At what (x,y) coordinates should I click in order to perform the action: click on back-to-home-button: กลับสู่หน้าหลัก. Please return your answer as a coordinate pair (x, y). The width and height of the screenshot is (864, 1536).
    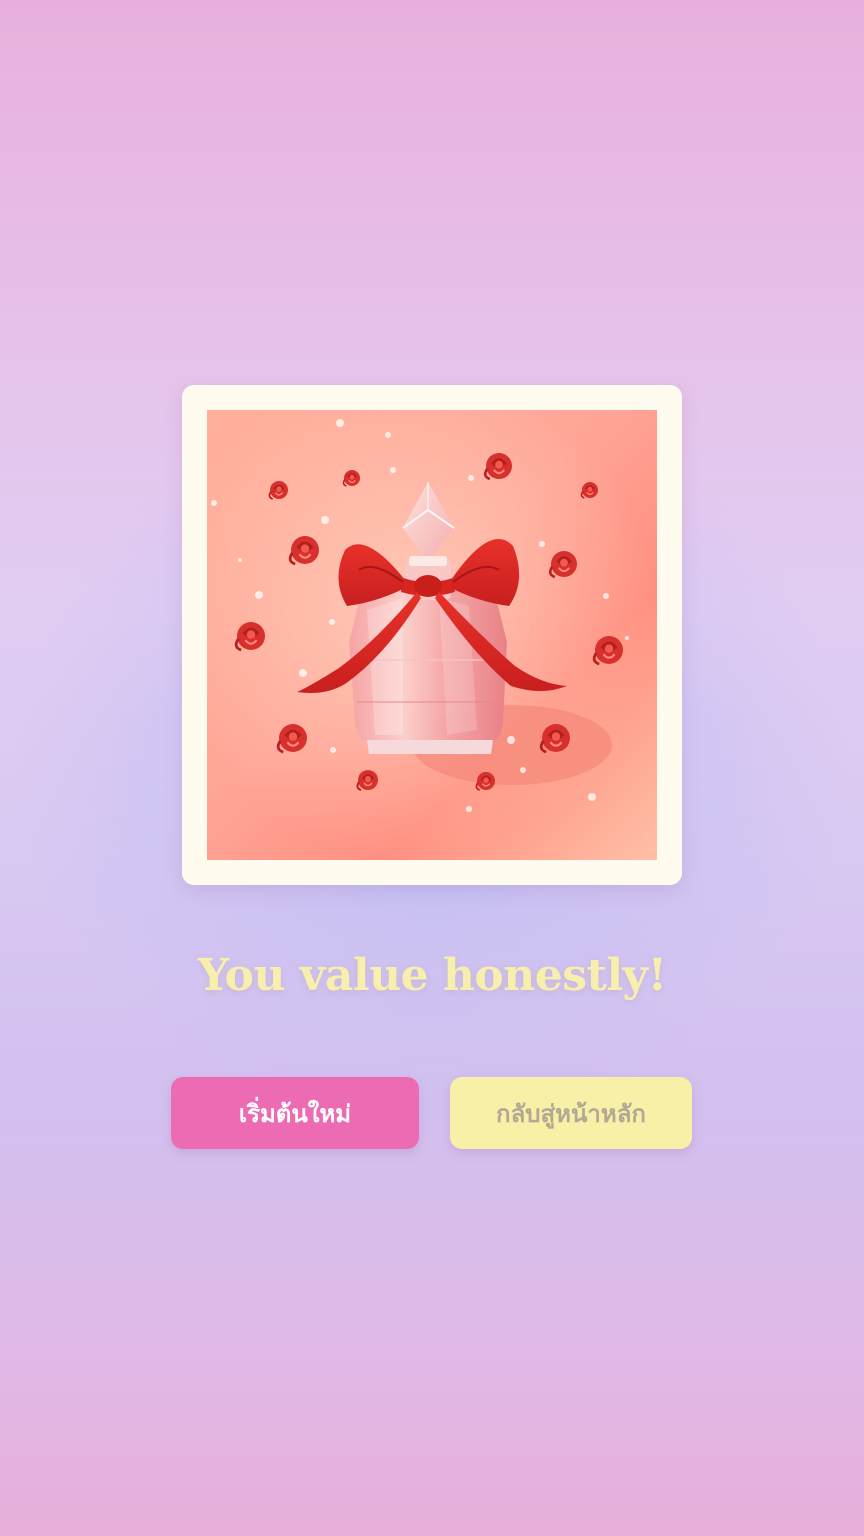
    Looking at the image, I should click on (571, 1113).